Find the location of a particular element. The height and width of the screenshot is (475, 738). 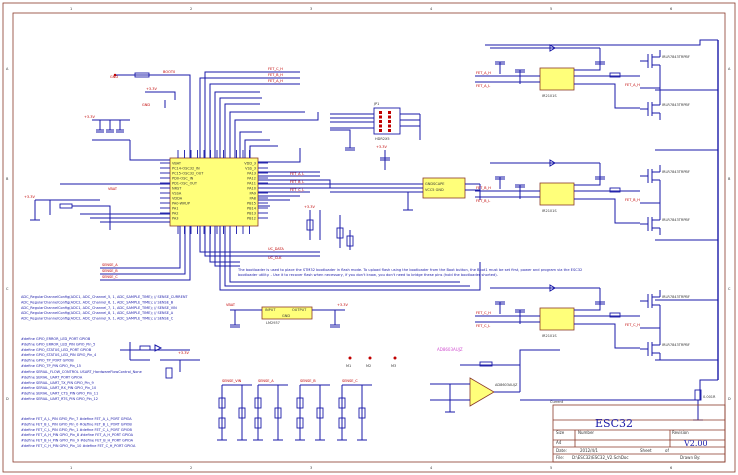

sheet-label: Sheet is located at coordinates (646, 450).